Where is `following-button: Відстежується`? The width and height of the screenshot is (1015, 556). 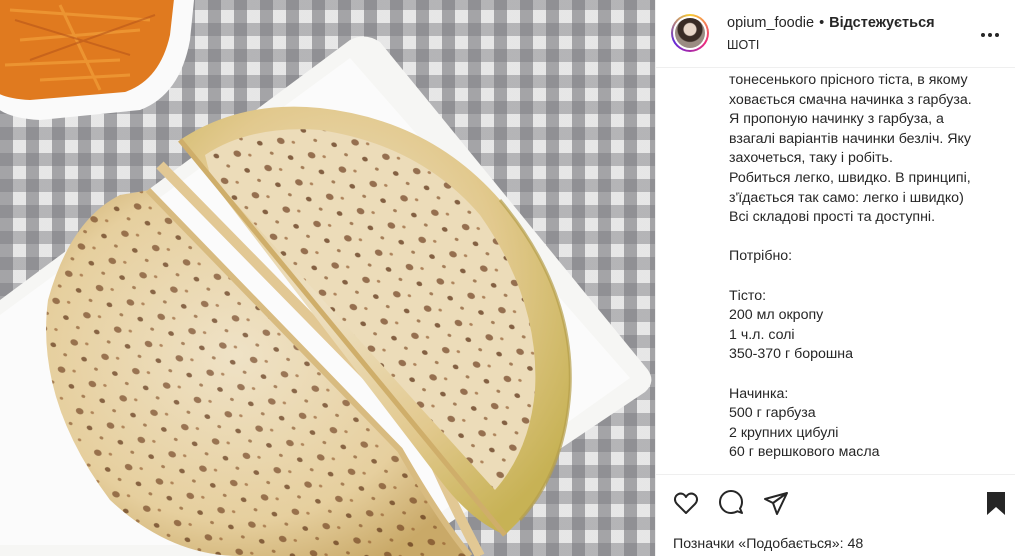
following-button: Відстежується is located at coordinates (881, 23).